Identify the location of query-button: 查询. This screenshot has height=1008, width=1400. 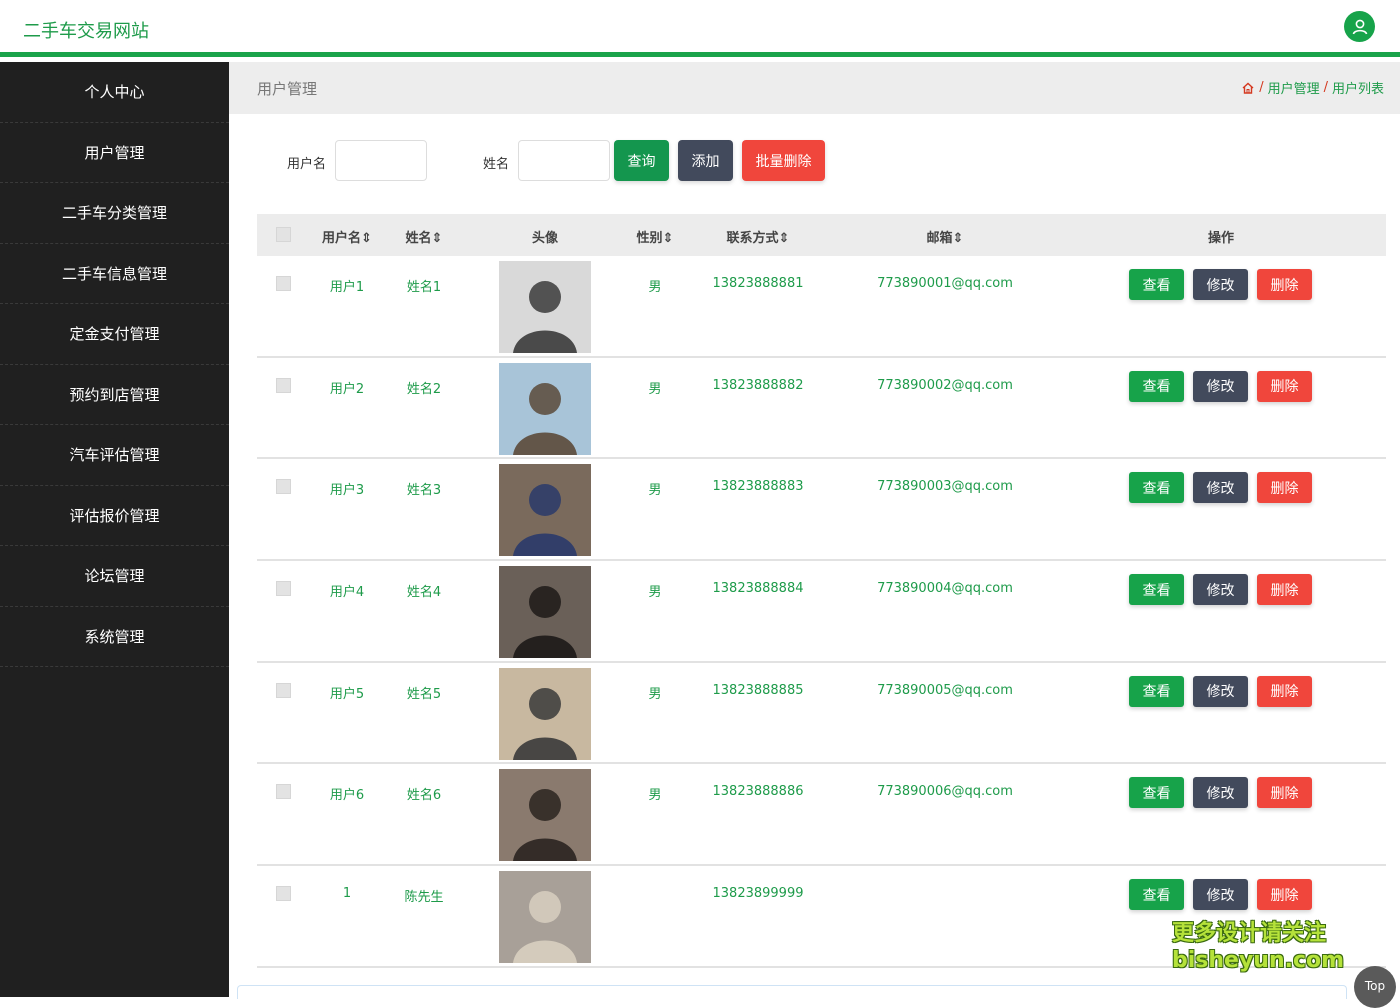
(641, 160).